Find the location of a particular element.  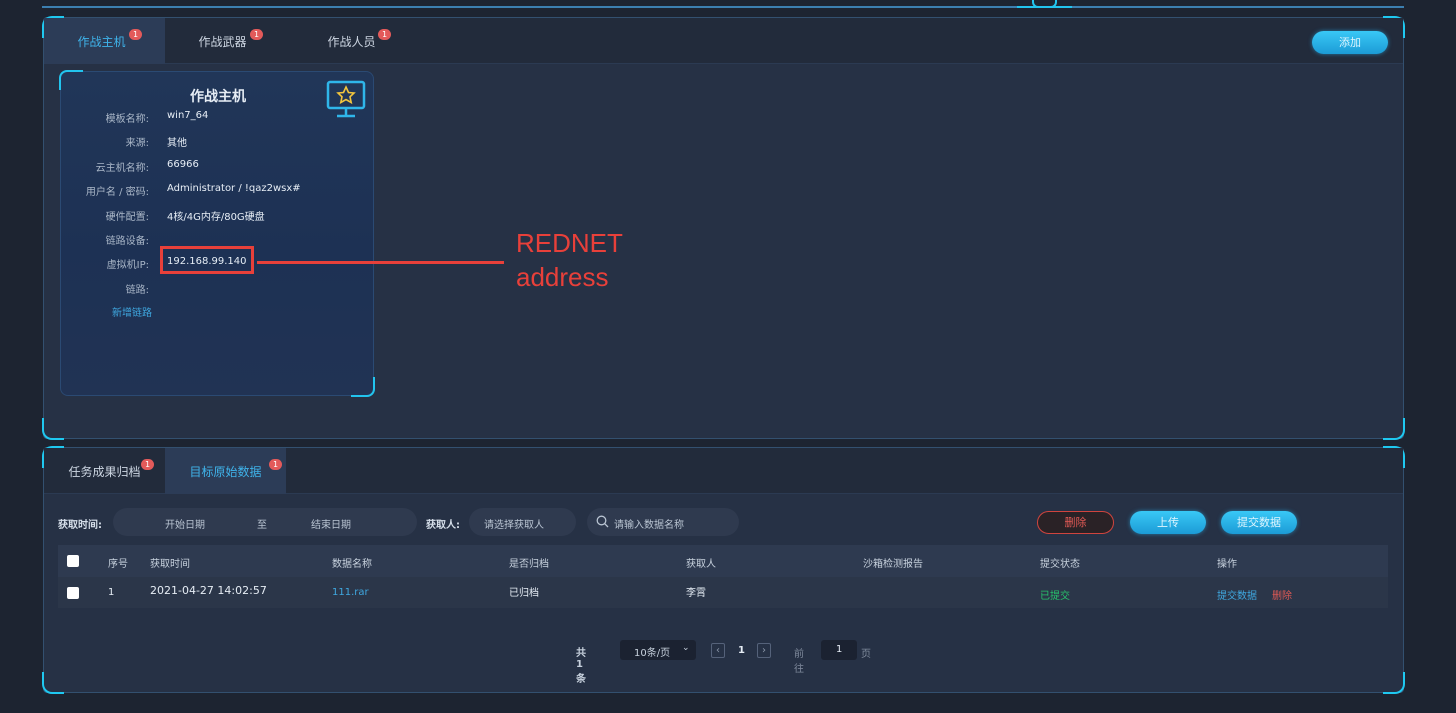

header-time: 获取时间 is located at coordinates (170, 564).